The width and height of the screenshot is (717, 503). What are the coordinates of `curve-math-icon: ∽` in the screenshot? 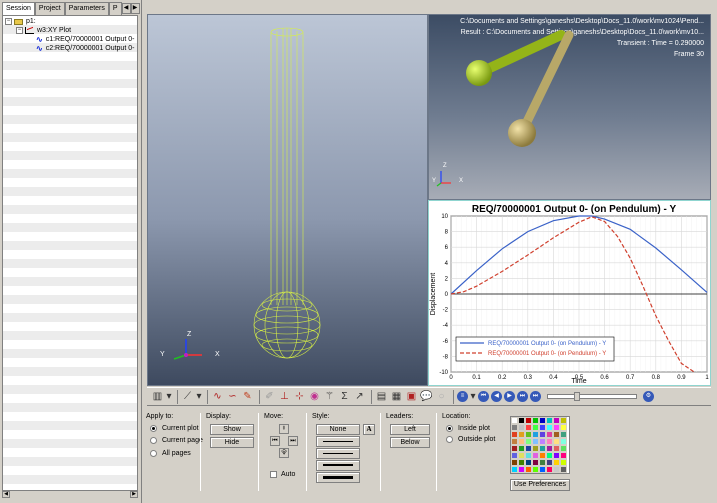 It's located at (232, 396).